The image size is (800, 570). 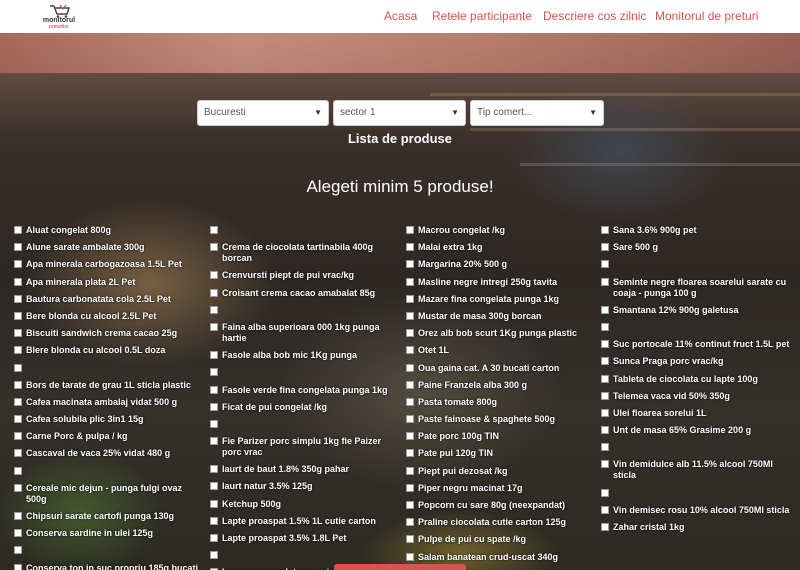 What do you see at coordinates (501, 419) in the screenshot?
I see `product-checkbox-item: Paste fainoase & spaghete 500g` at bounding box center [501, 419].